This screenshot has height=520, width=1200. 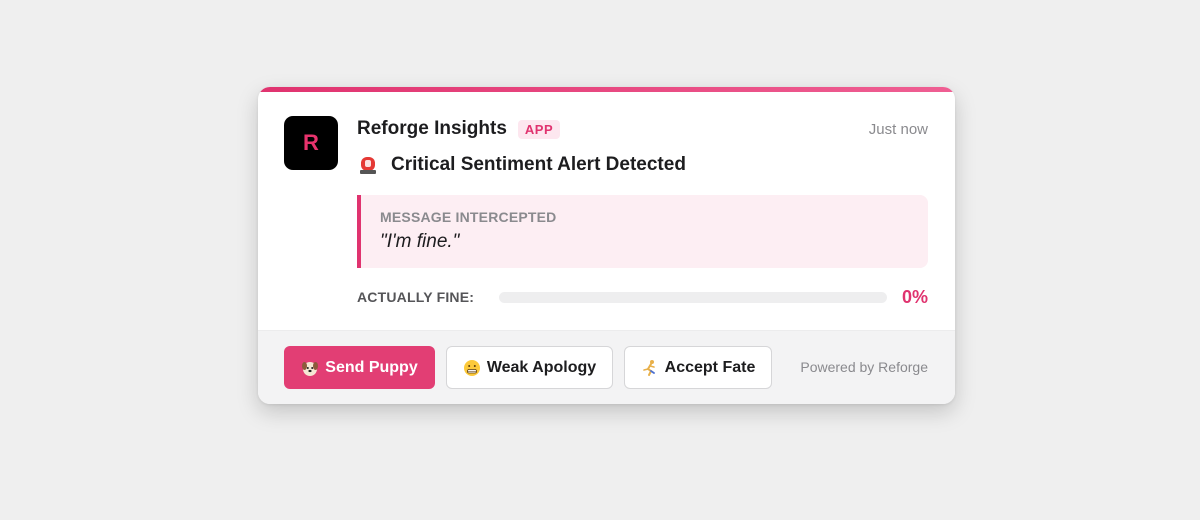 What do you see at coordinates (310, 368) in the screenshot?
I see `puppy-icon` at bounding box center [310, 368].